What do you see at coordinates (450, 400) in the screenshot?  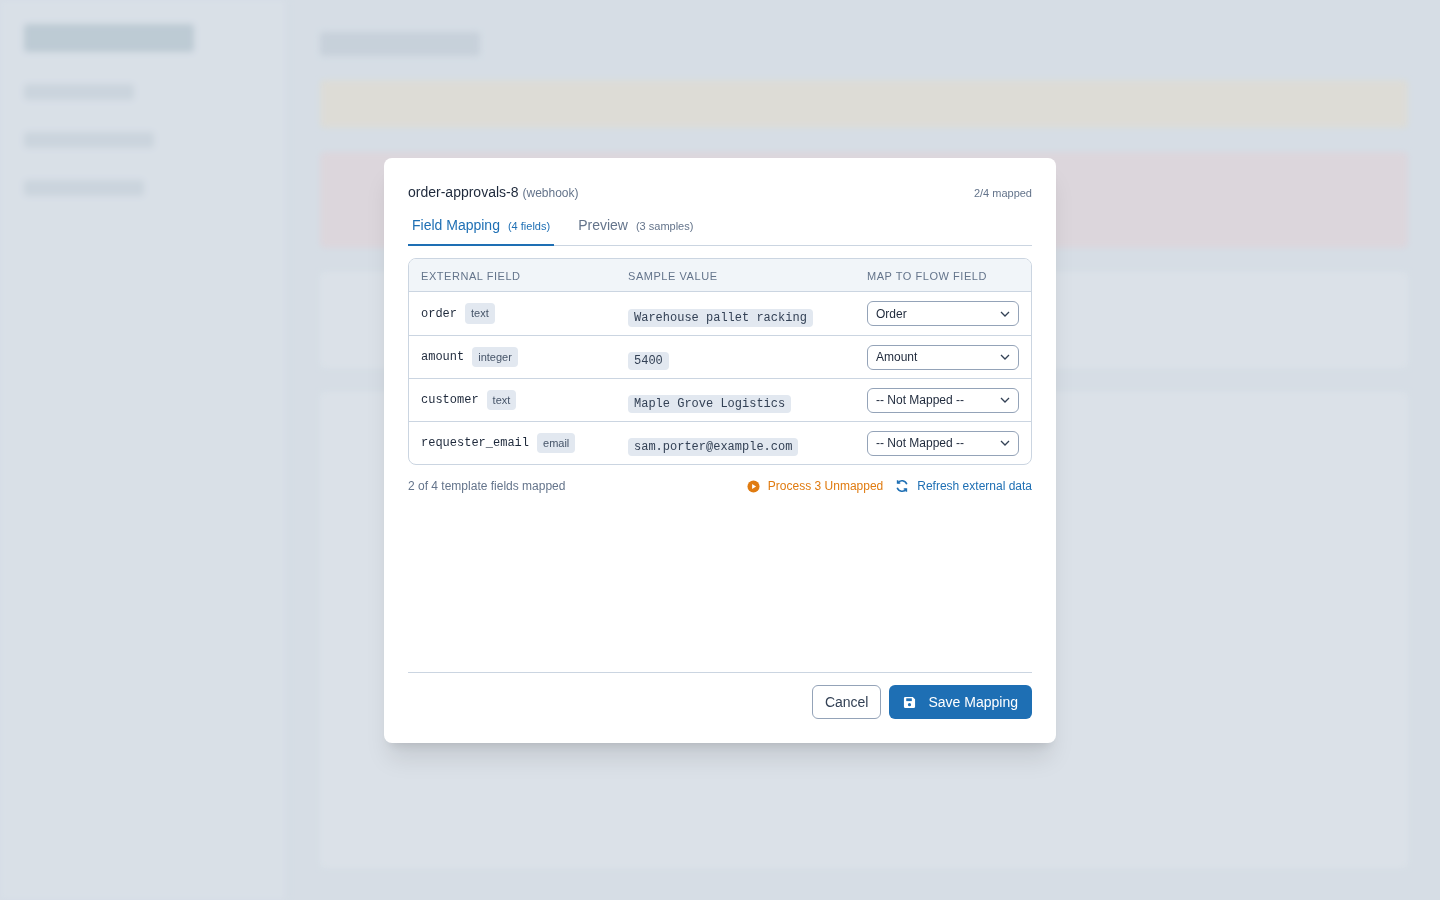 I see `field-name: customer` at bounding box center [450, 400].